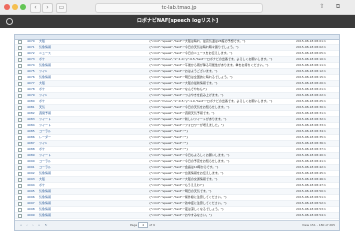 The width and height of the screenshot is (355, 245). Describe the element at coordinates (52, 107) in the screenshot. I see `row-category: 天気` at that location.